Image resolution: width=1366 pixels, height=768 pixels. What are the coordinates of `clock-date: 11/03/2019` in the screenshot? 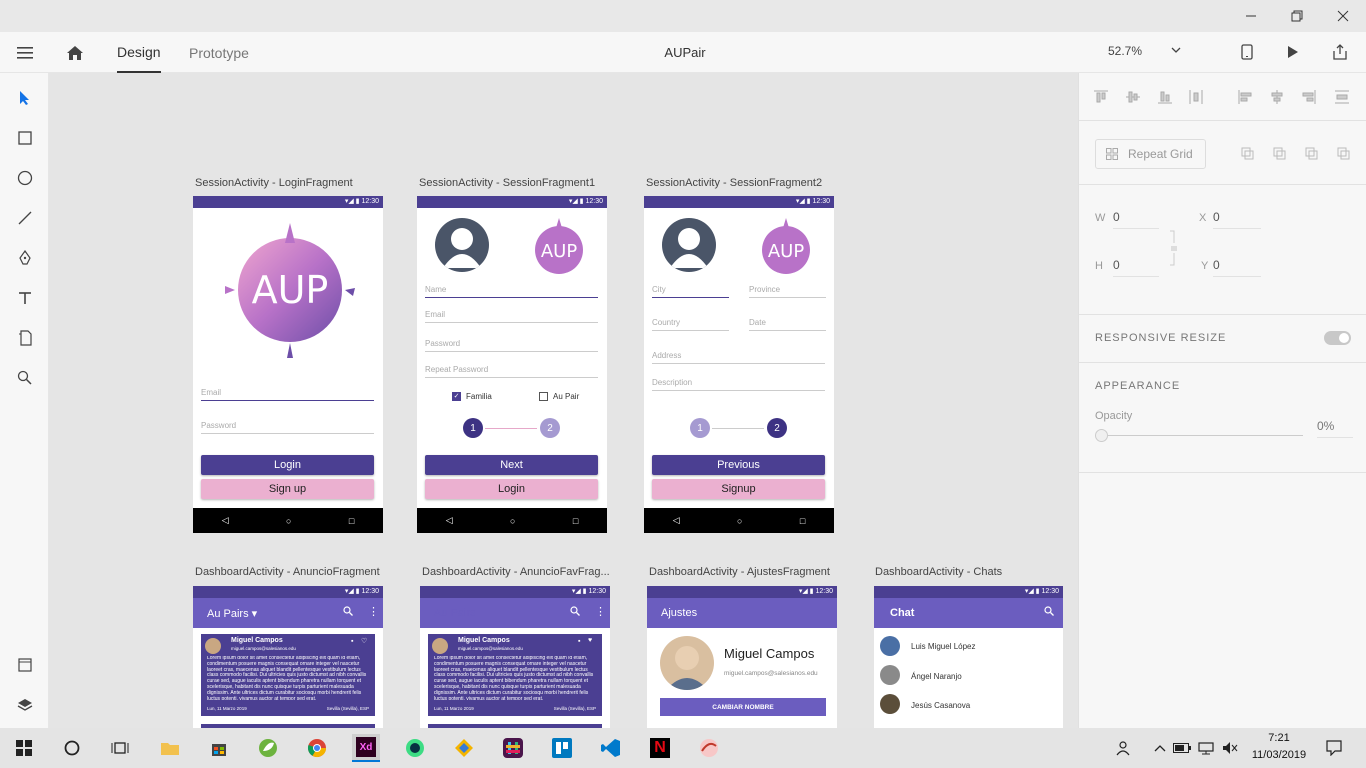 It's located at (1279, 755).